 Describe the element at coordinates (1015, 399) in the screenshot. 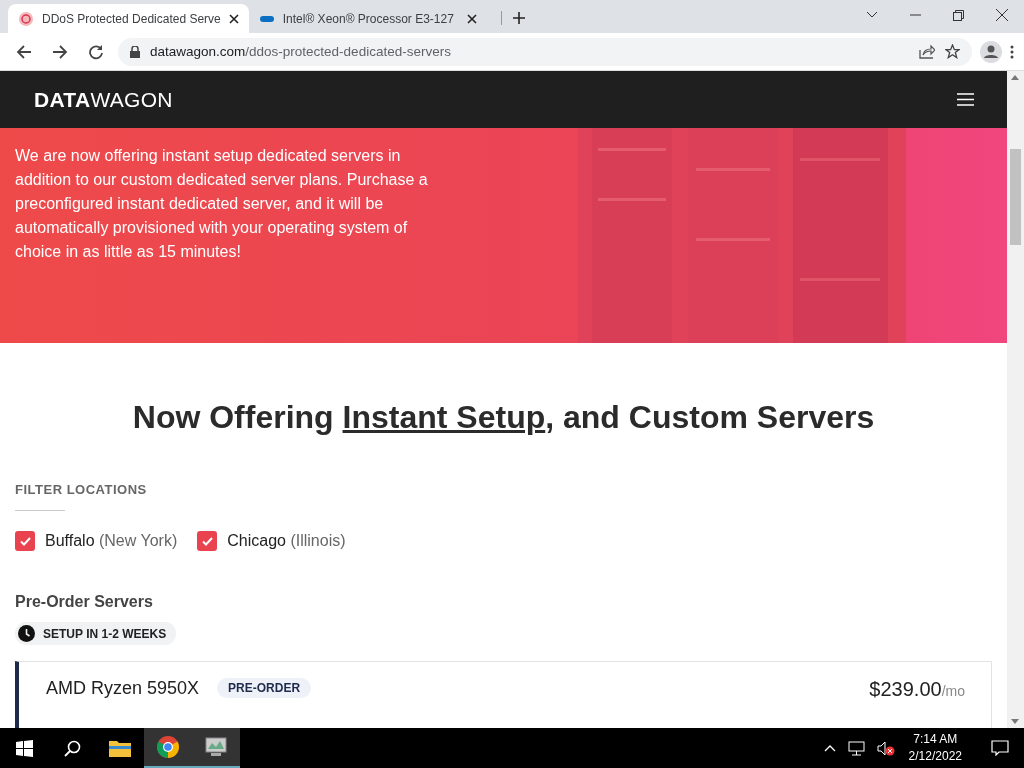

I see `scrollbar` at that location.